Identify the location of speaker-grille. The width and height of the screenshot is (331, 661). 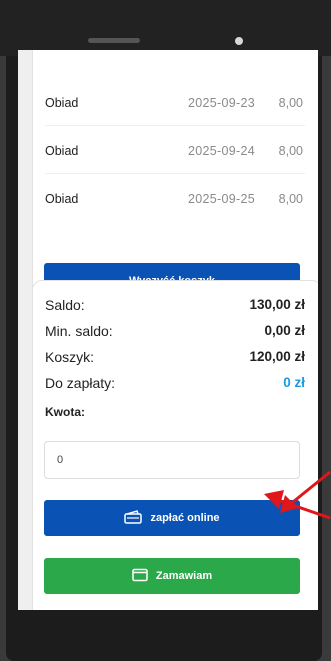
(114, 40).